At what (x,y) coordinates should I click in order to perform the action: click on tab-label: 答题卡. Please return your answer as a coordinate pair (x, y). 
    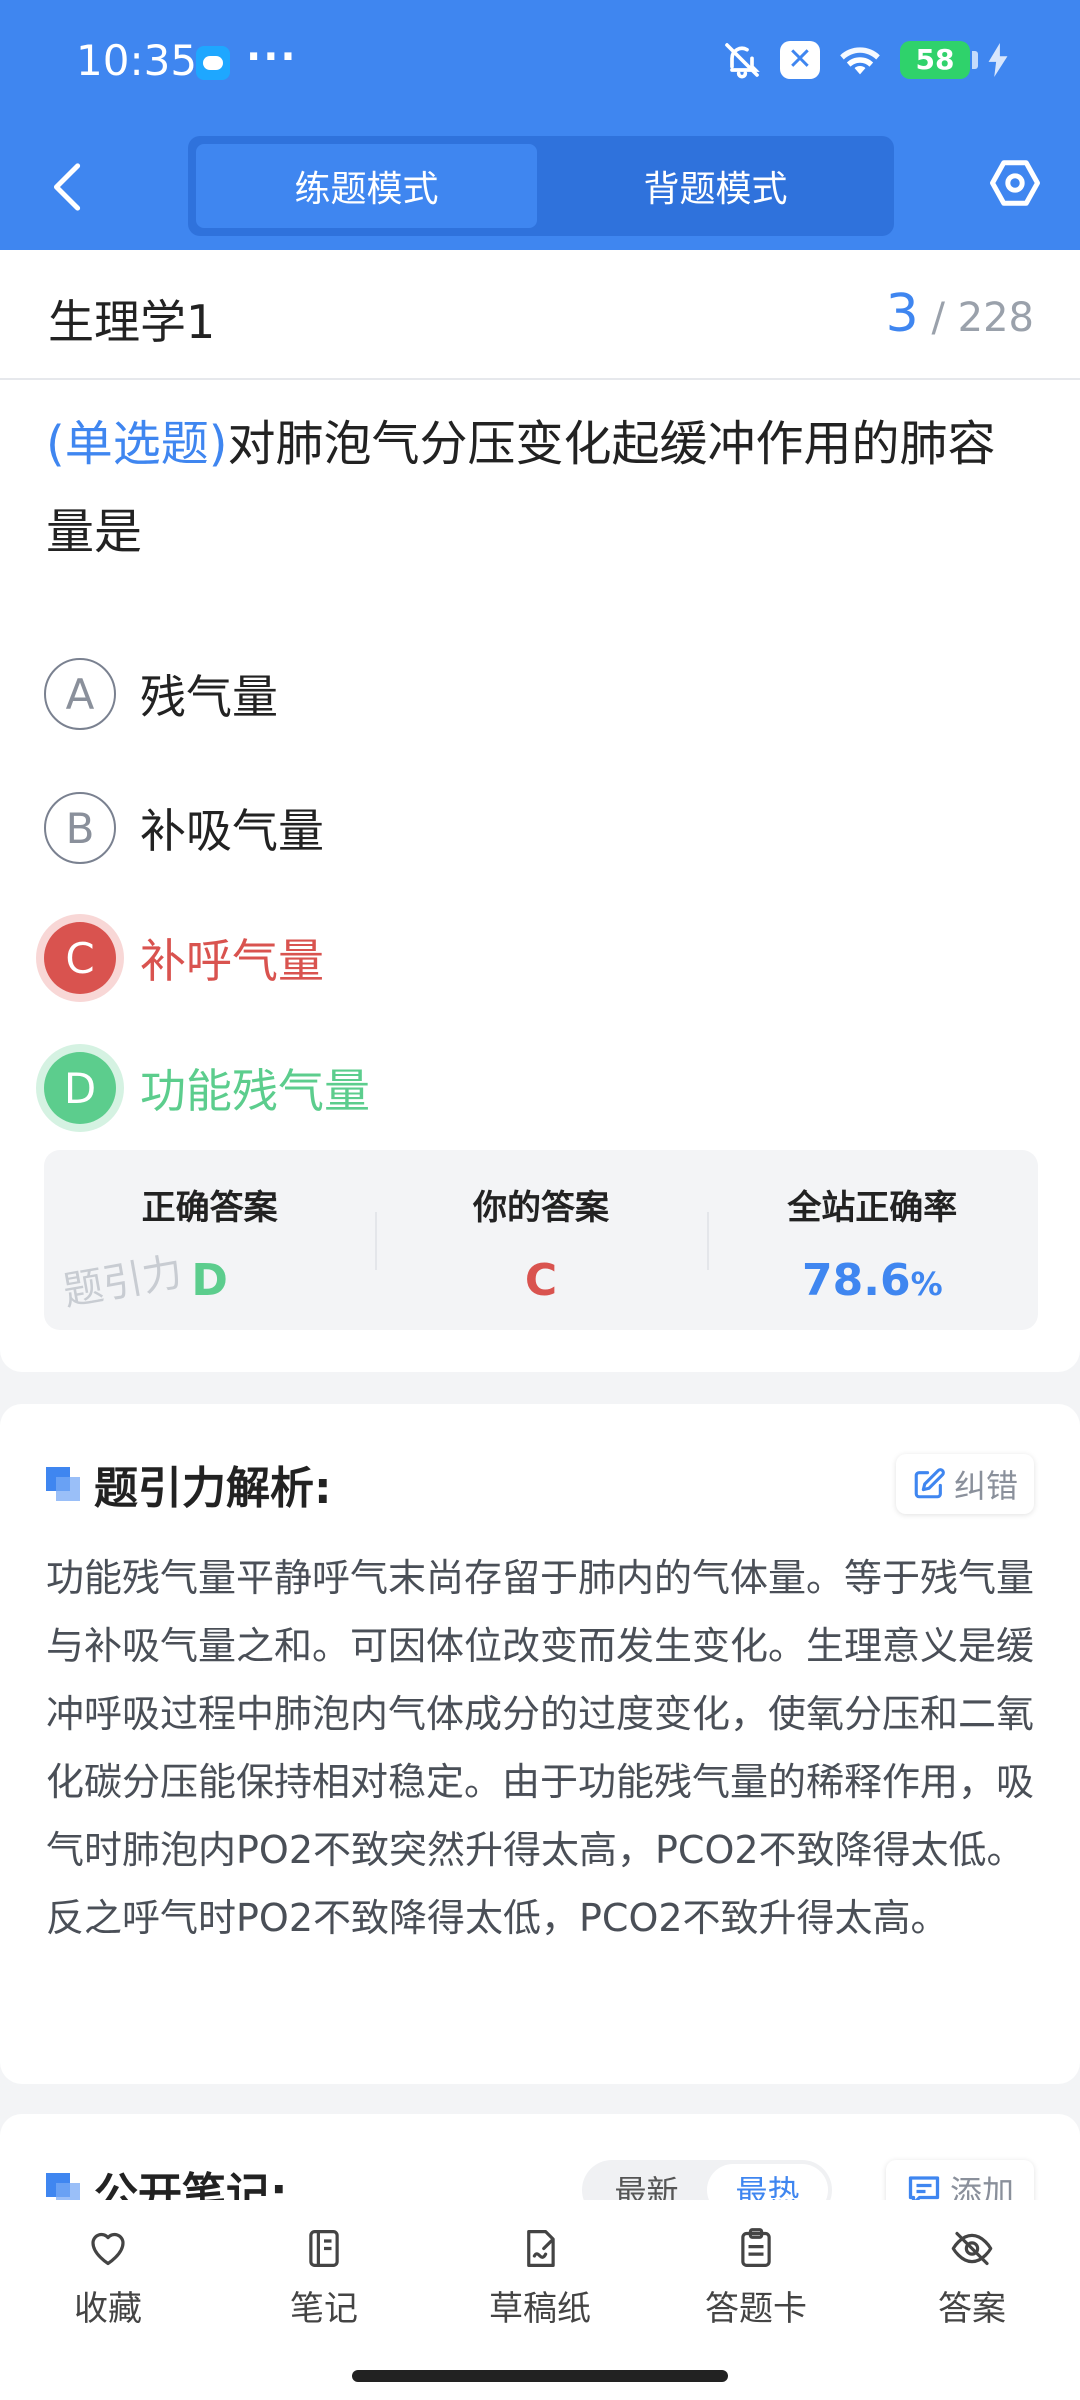
    Looking at the image, I should click on (756, 2309).